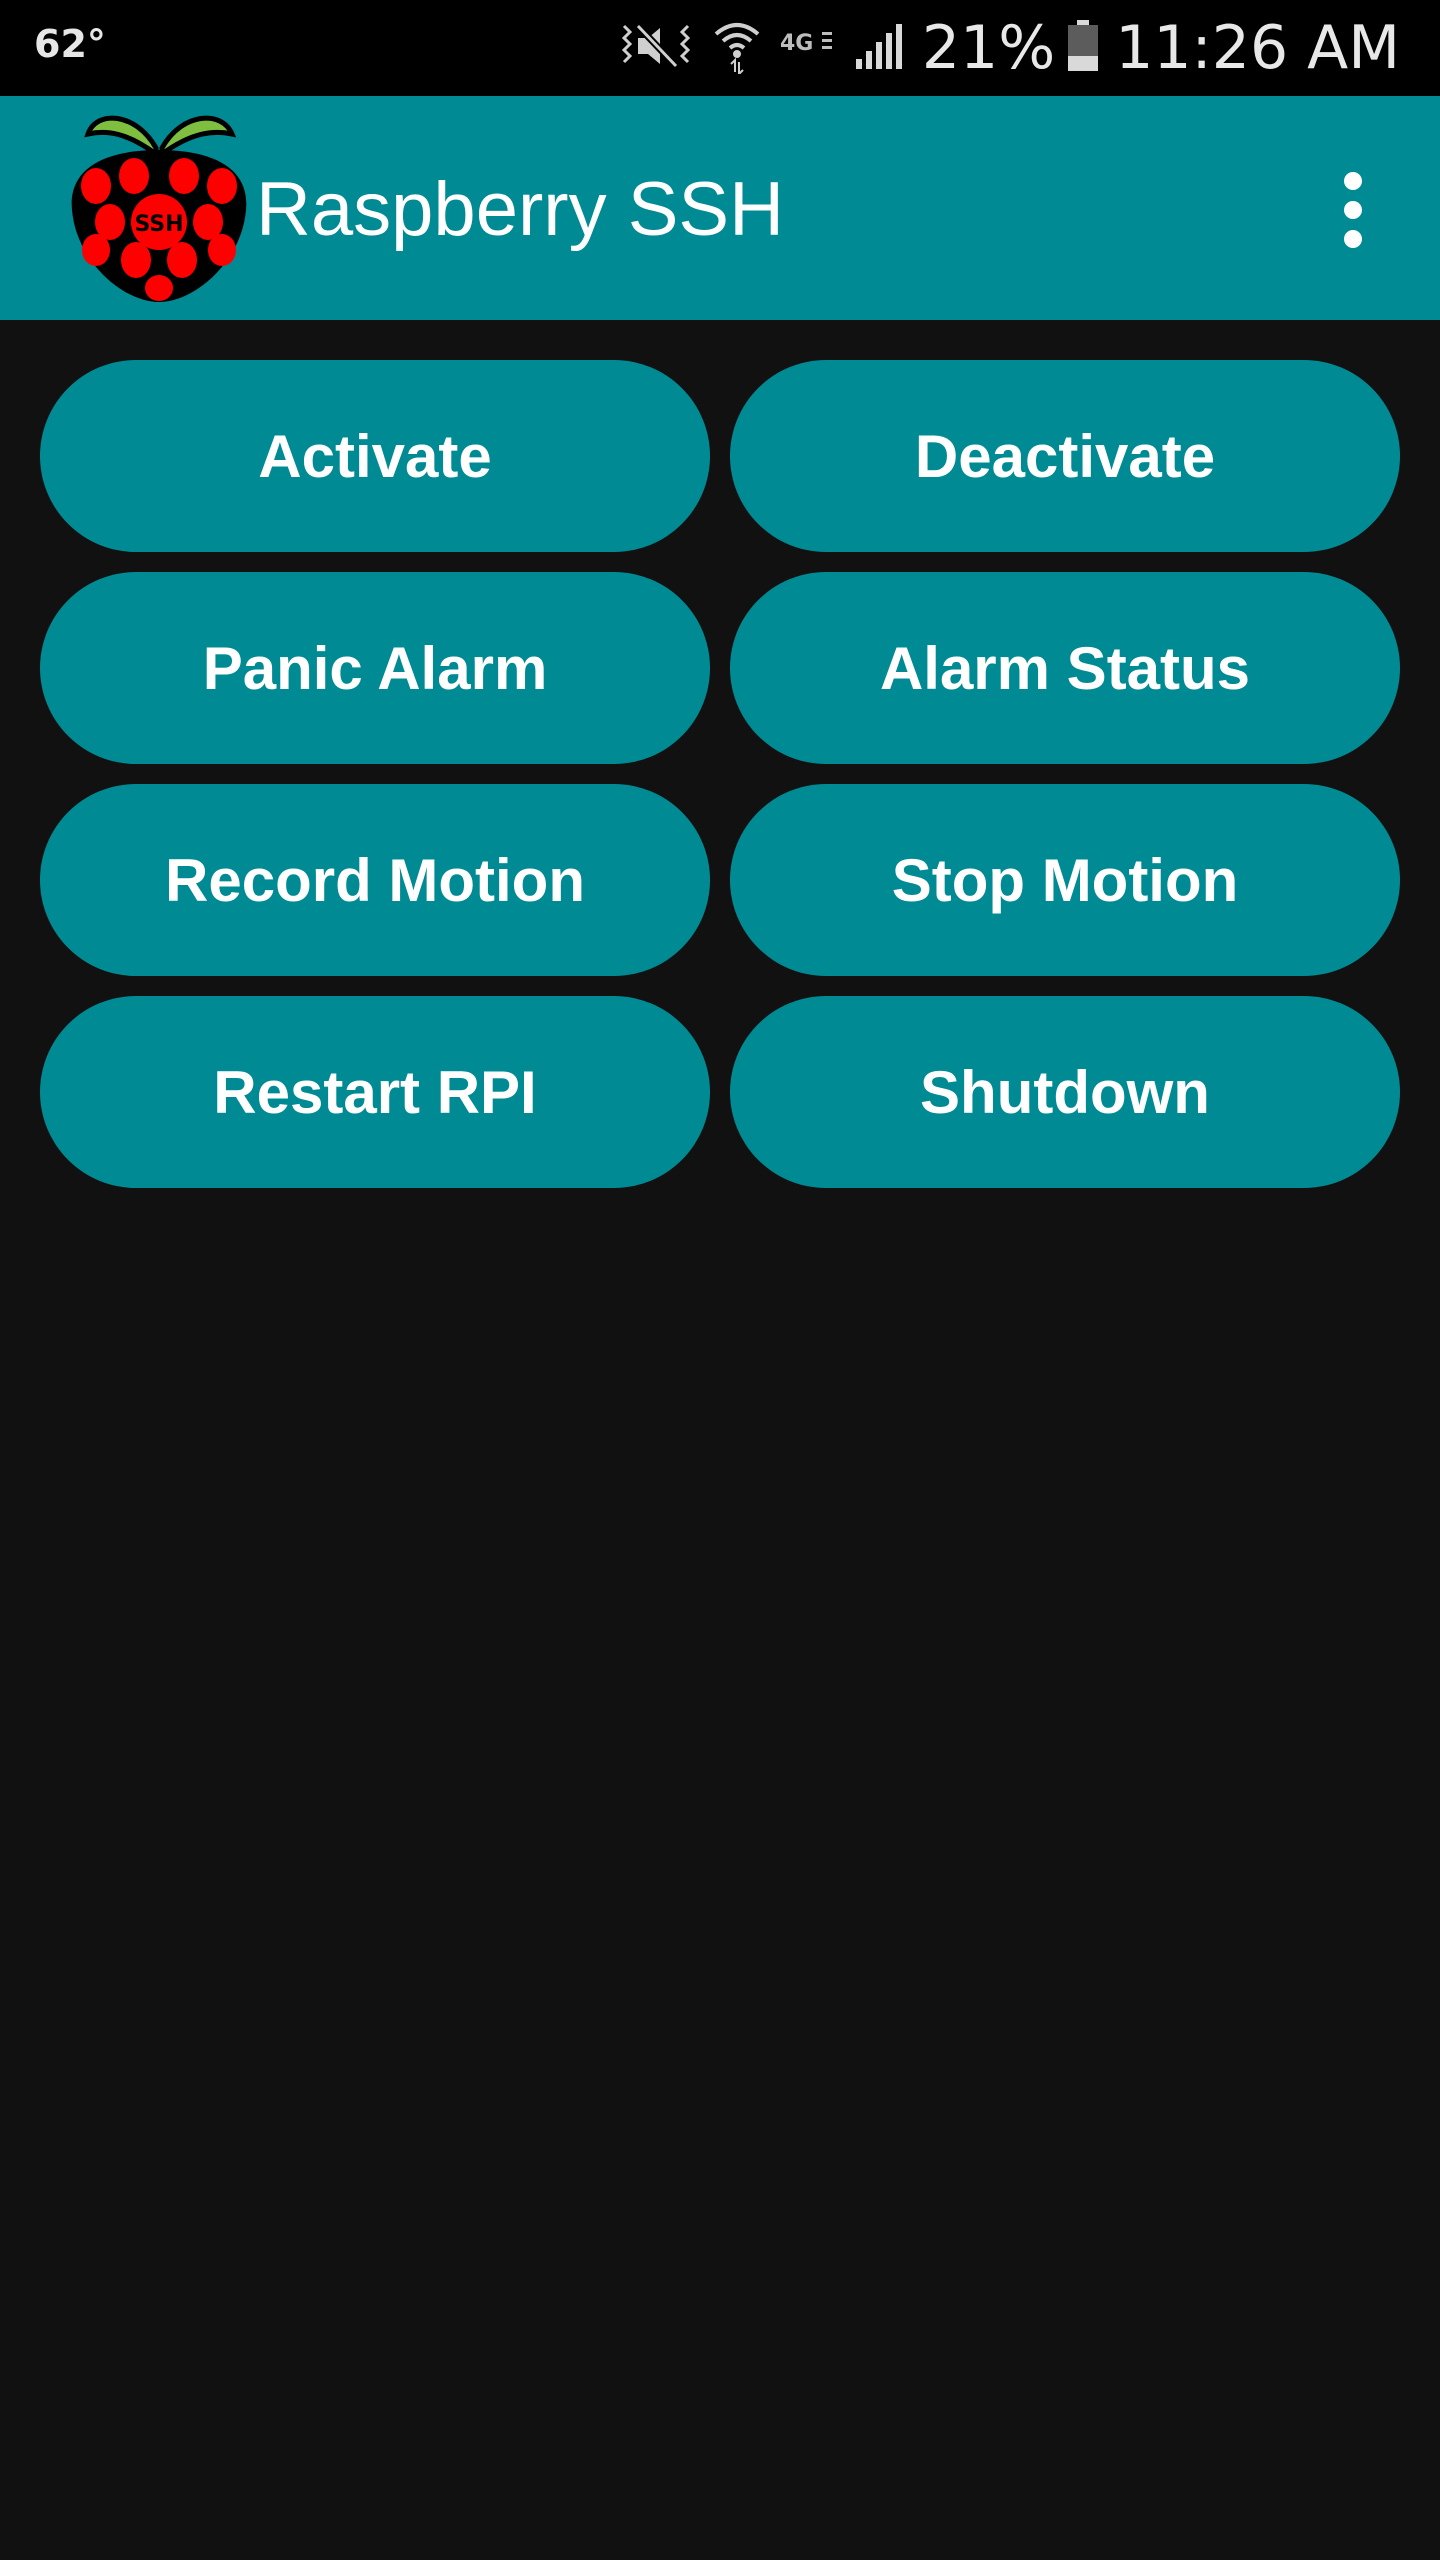 The width and height of the screenshot is (1440, 2560). I want to click on activate-button: Activate, so click(375, 456).